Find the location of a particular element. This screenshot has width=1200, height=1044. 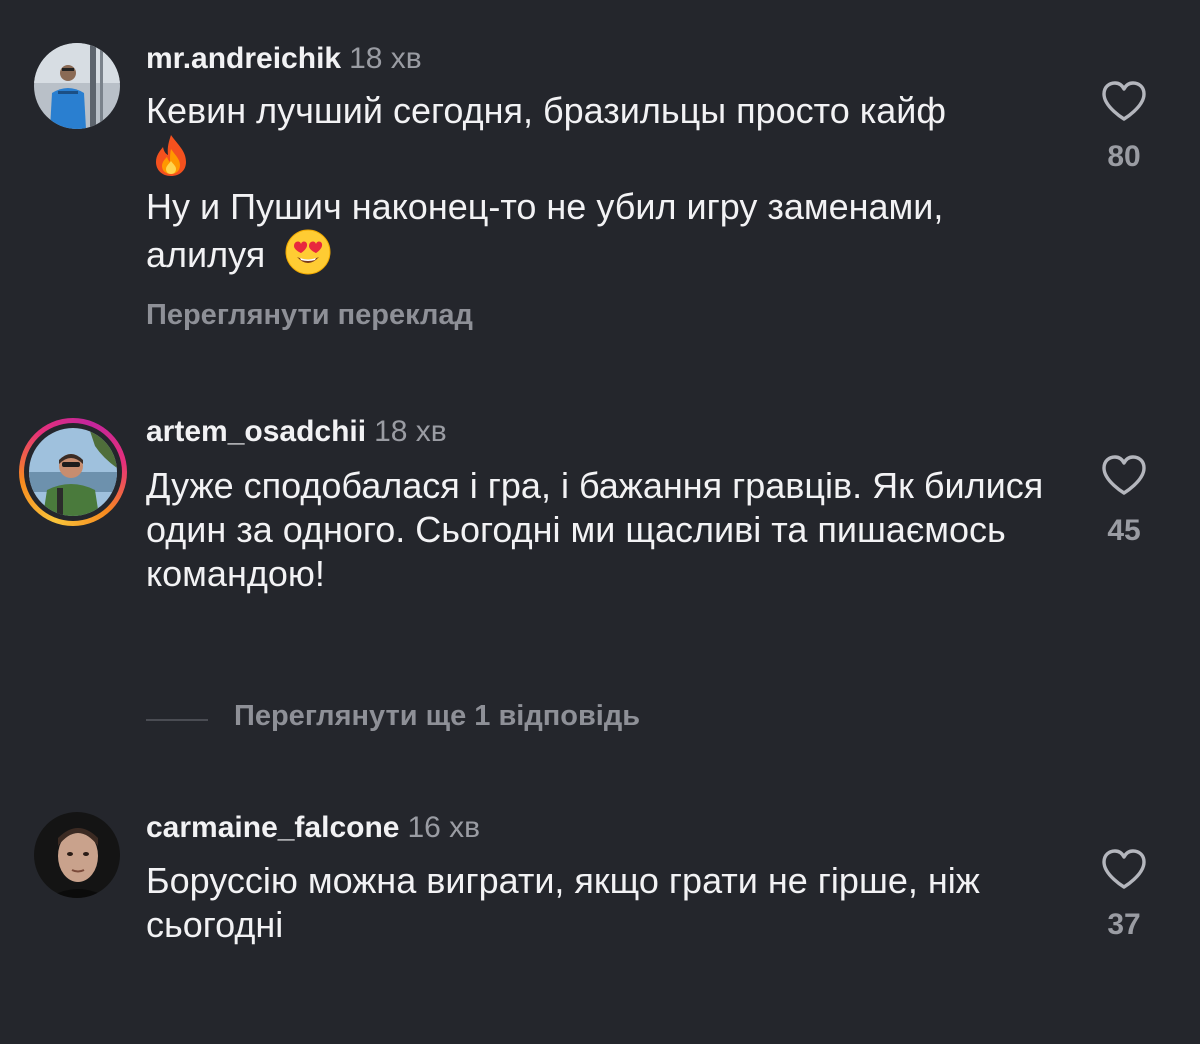

view-replies-label: Переглянути ще 1 відповідь is located at coordinates (437, 716).